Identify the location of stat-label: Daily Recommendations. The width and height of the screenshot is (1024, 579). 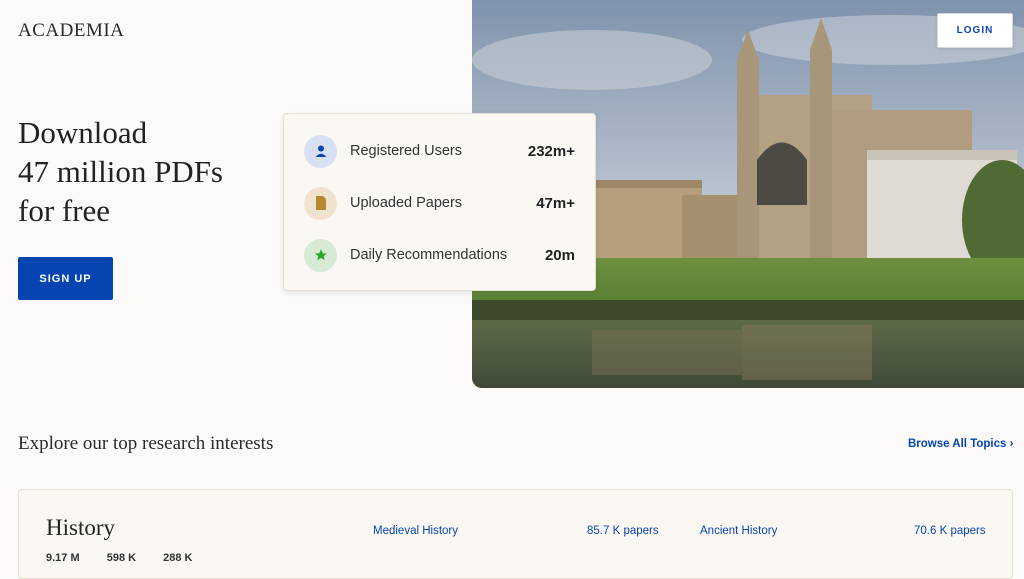
(429, 255).